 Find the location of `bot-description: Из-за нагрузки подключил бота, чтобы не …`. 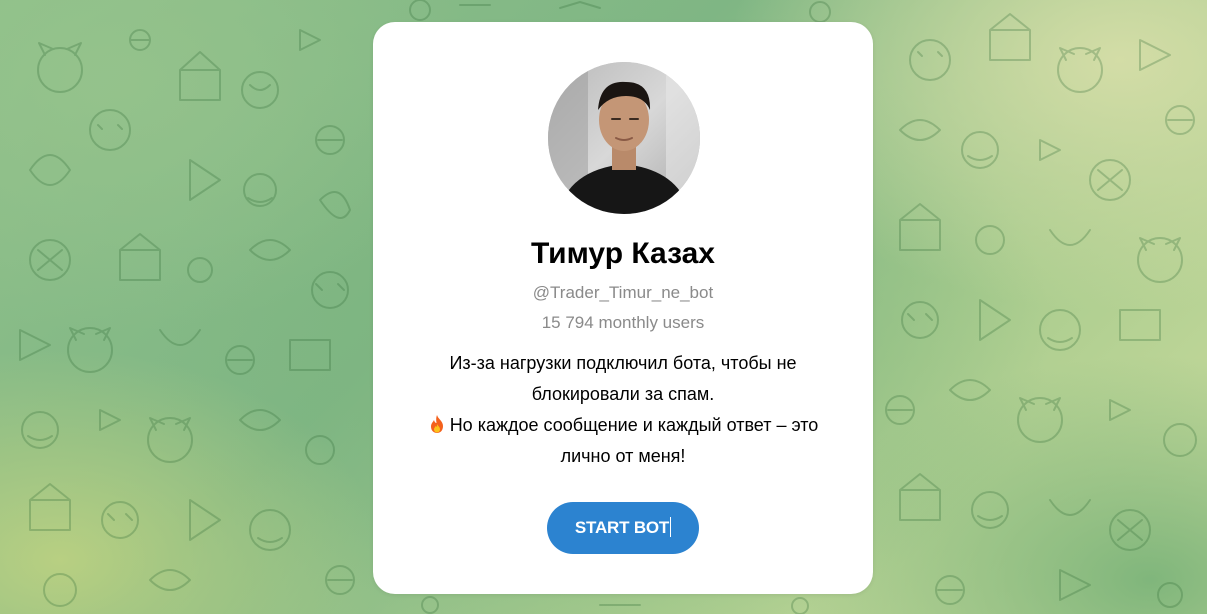

bot-description: Из-за нагрузки подключил бота, чтобы не … is located at coordinates (623, 410).